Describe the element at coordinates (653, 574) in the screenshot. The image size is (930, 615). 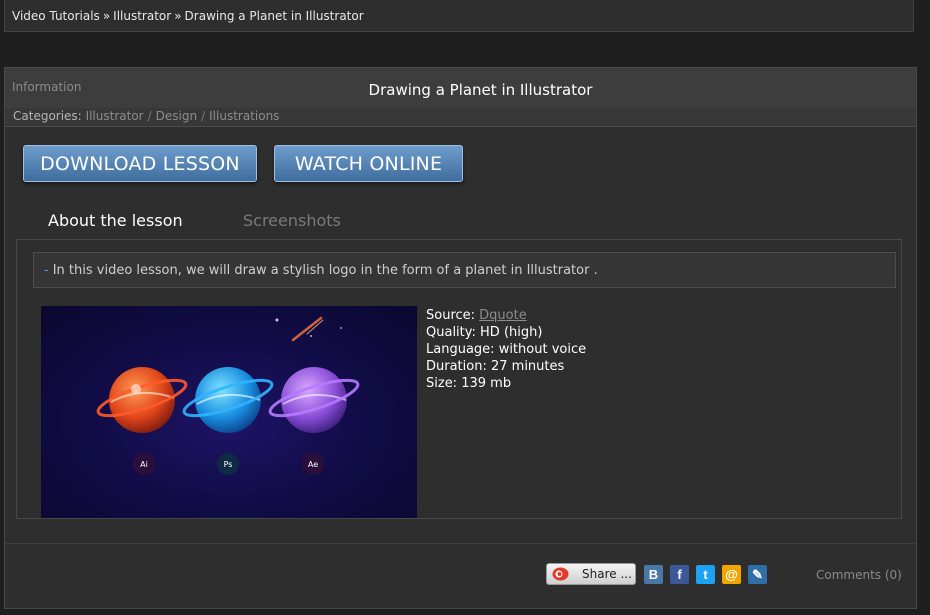
I see `vk-icon: B` at that location.